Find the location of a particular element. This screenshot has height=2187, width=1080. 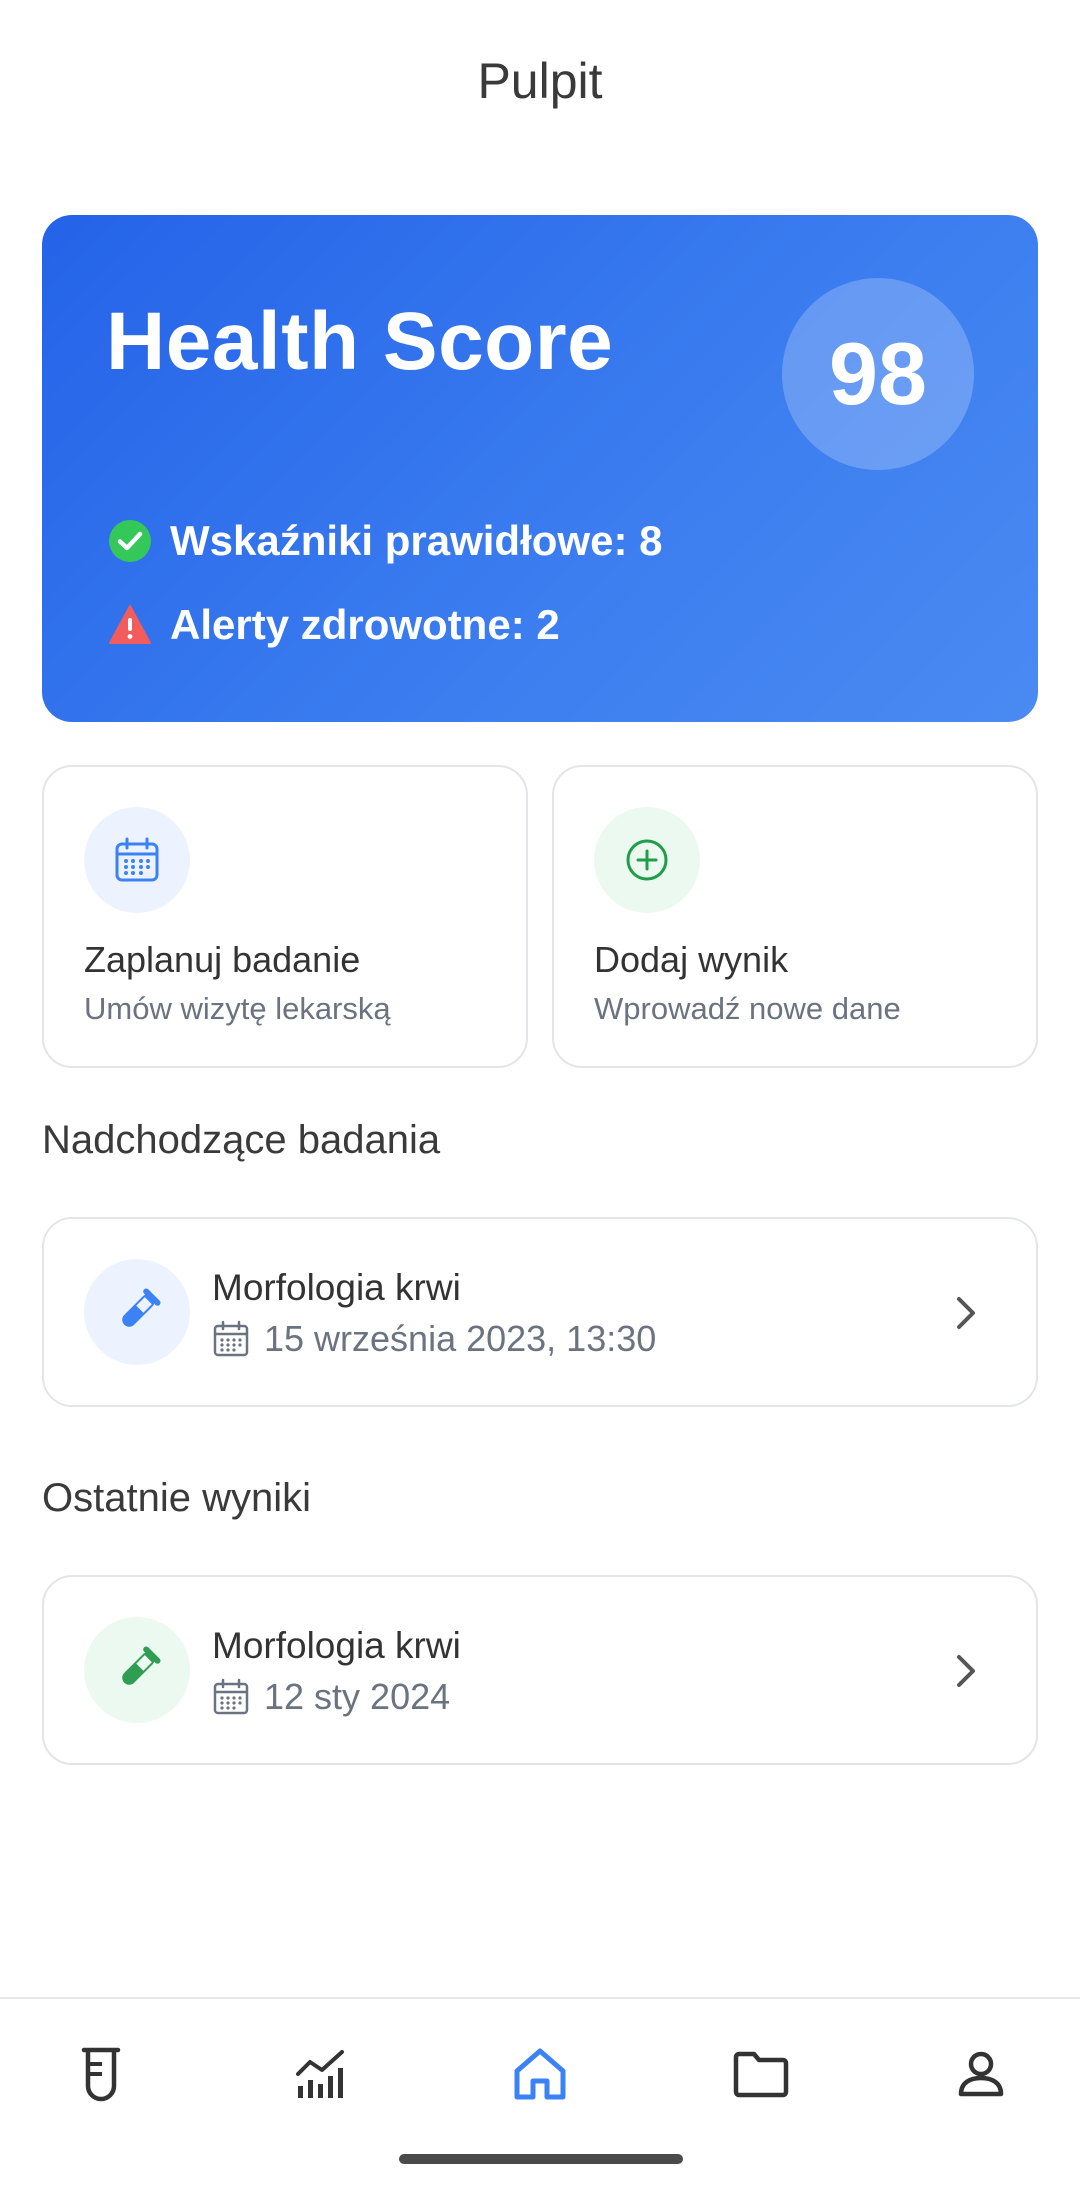

alerts-text: Alerty zdrowotne: 2 is located at coordinates (365, 624).